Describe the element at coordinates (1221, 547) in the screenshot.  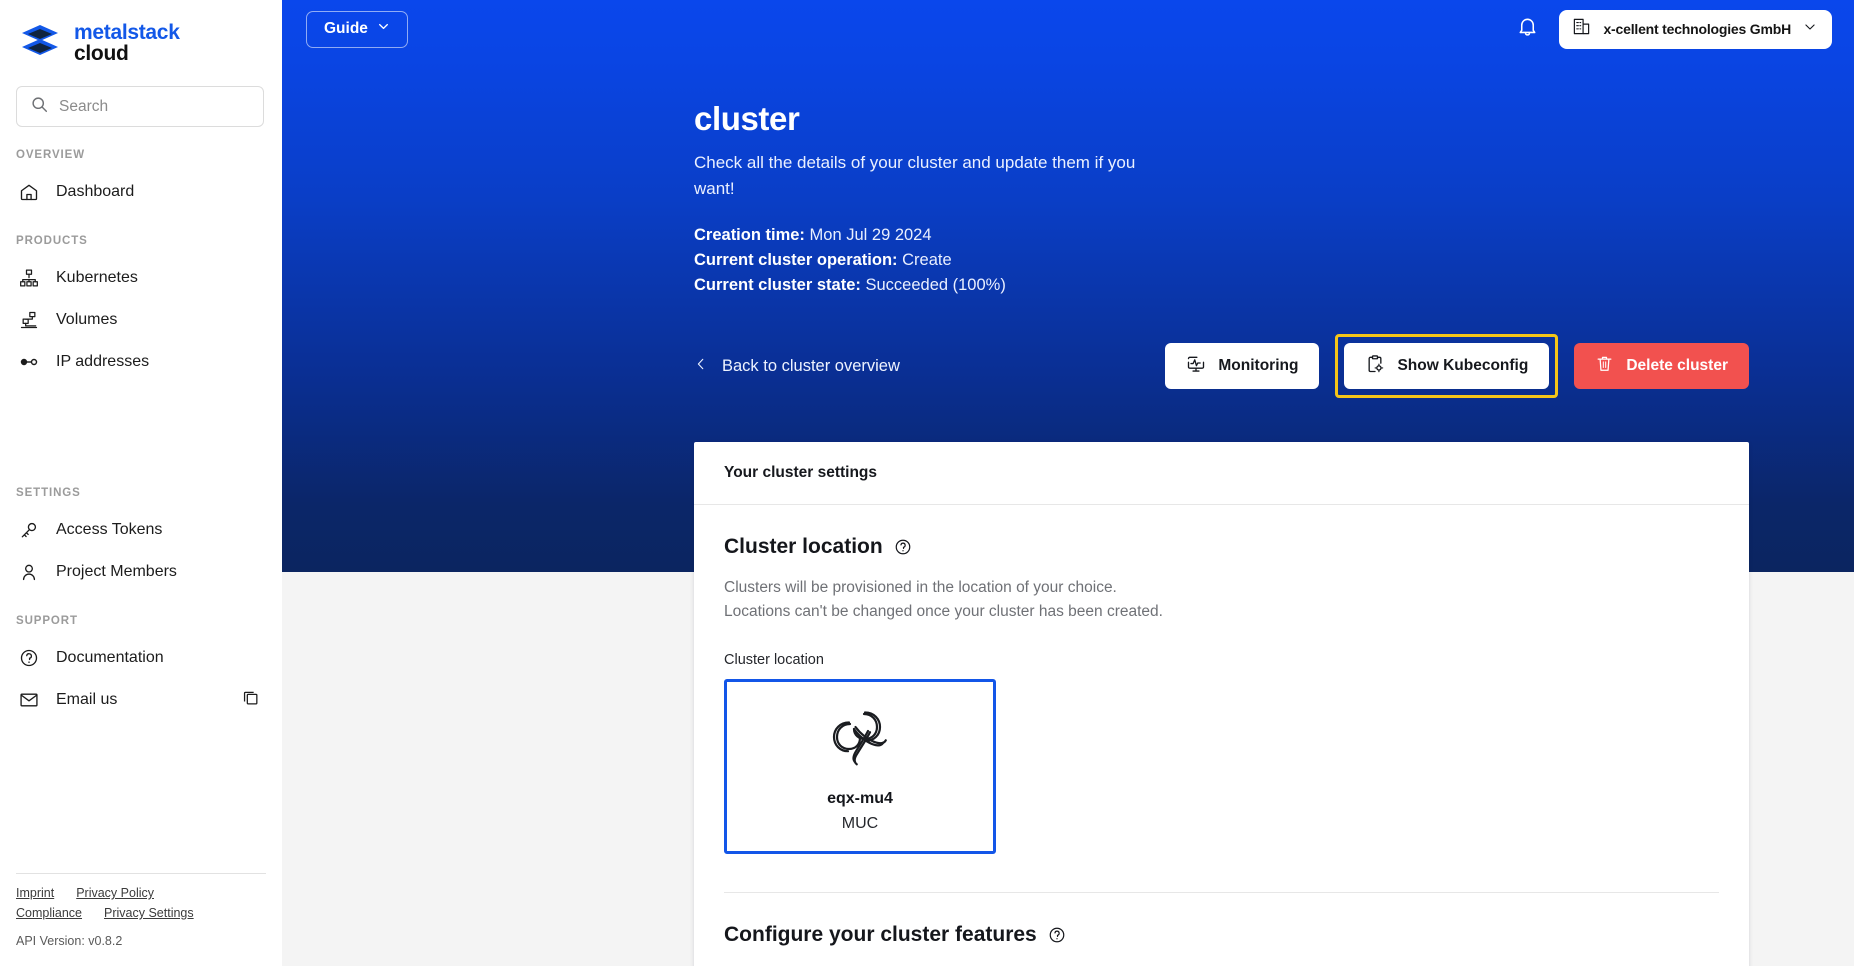
I see `section-title-row: Cluster location` at that location.